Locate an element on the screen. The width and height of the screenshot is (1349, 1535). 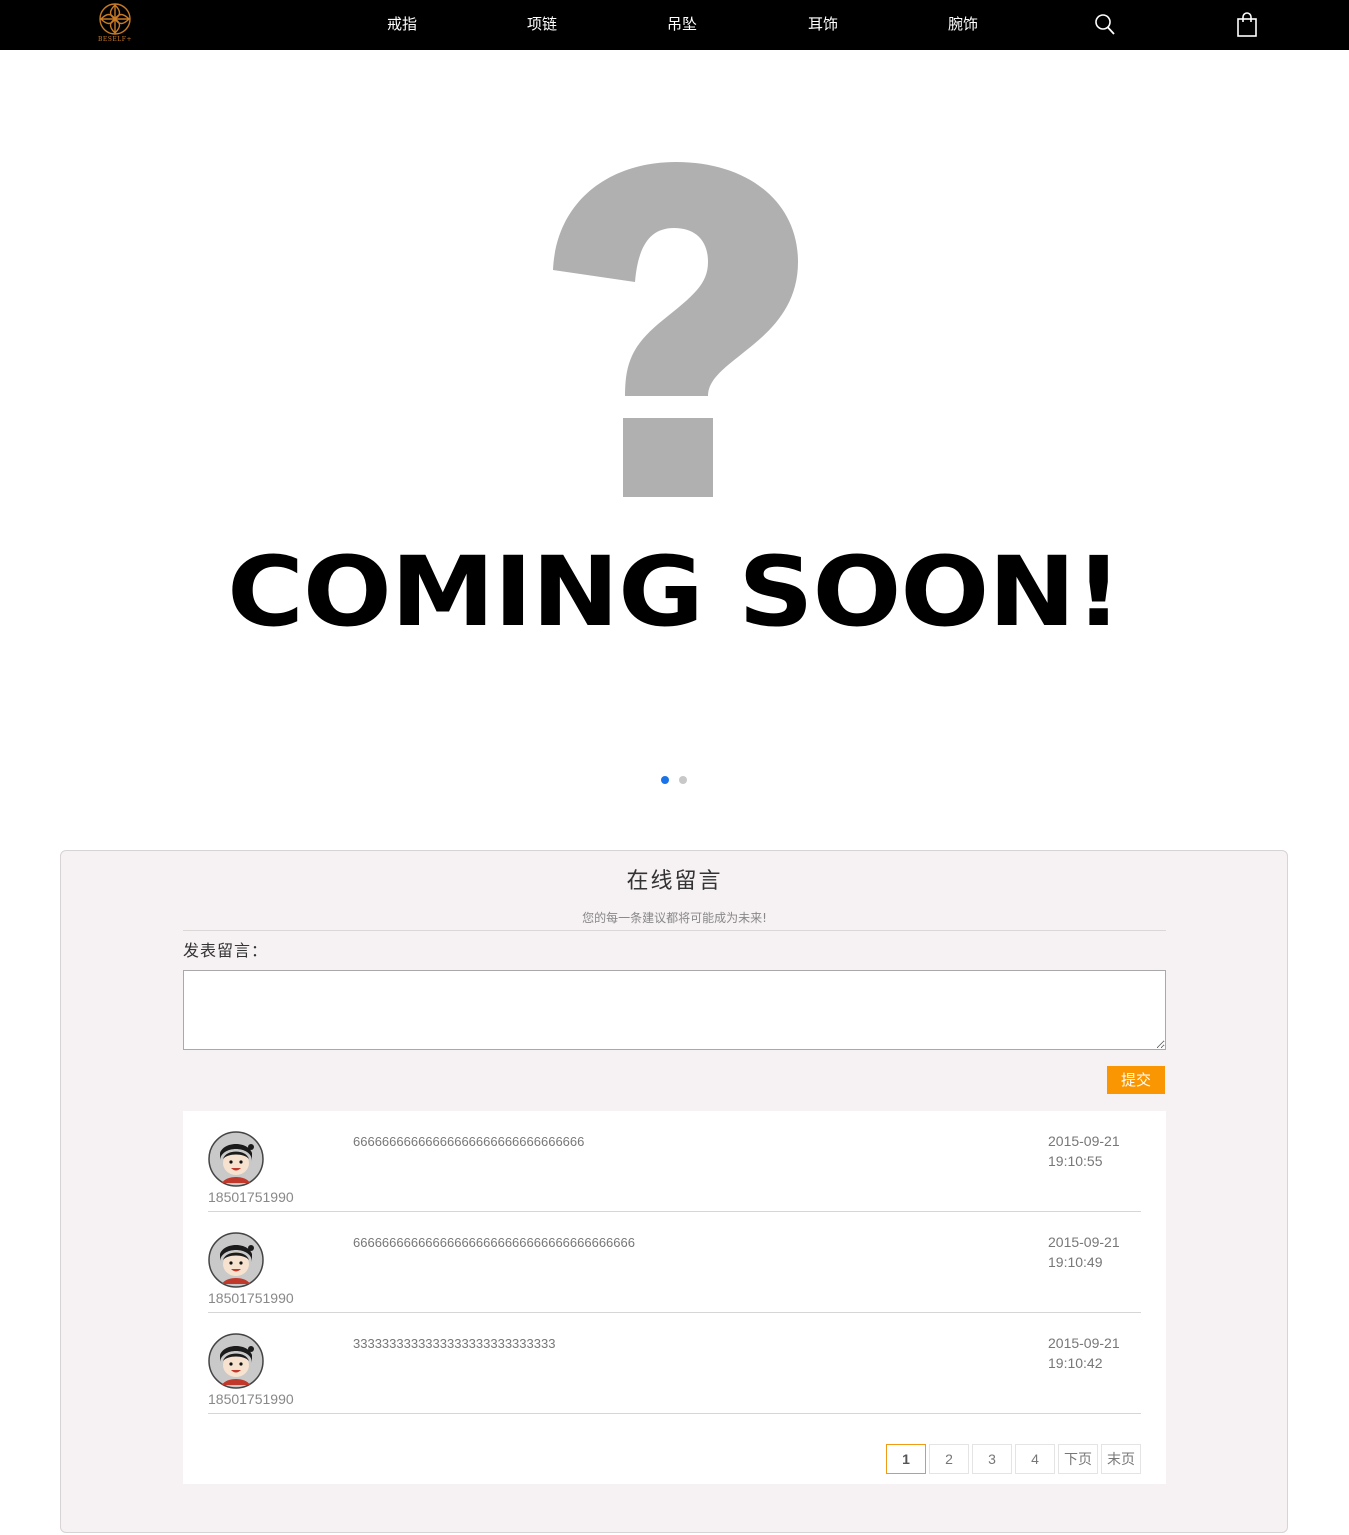
page-button-3: 3 is located at coordinates (992, 1459).